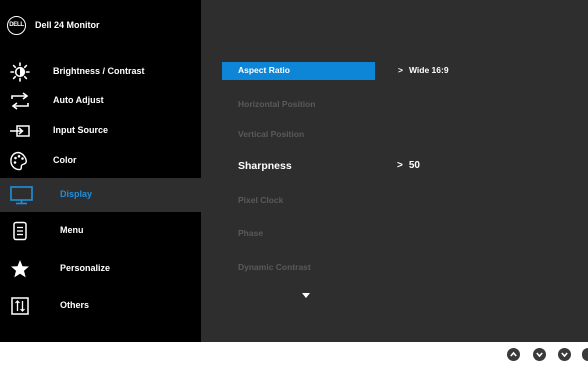 The image size is (588, 371). I want to click on aspect-ratio-value: > Wide 16:9, so click(423, 70).